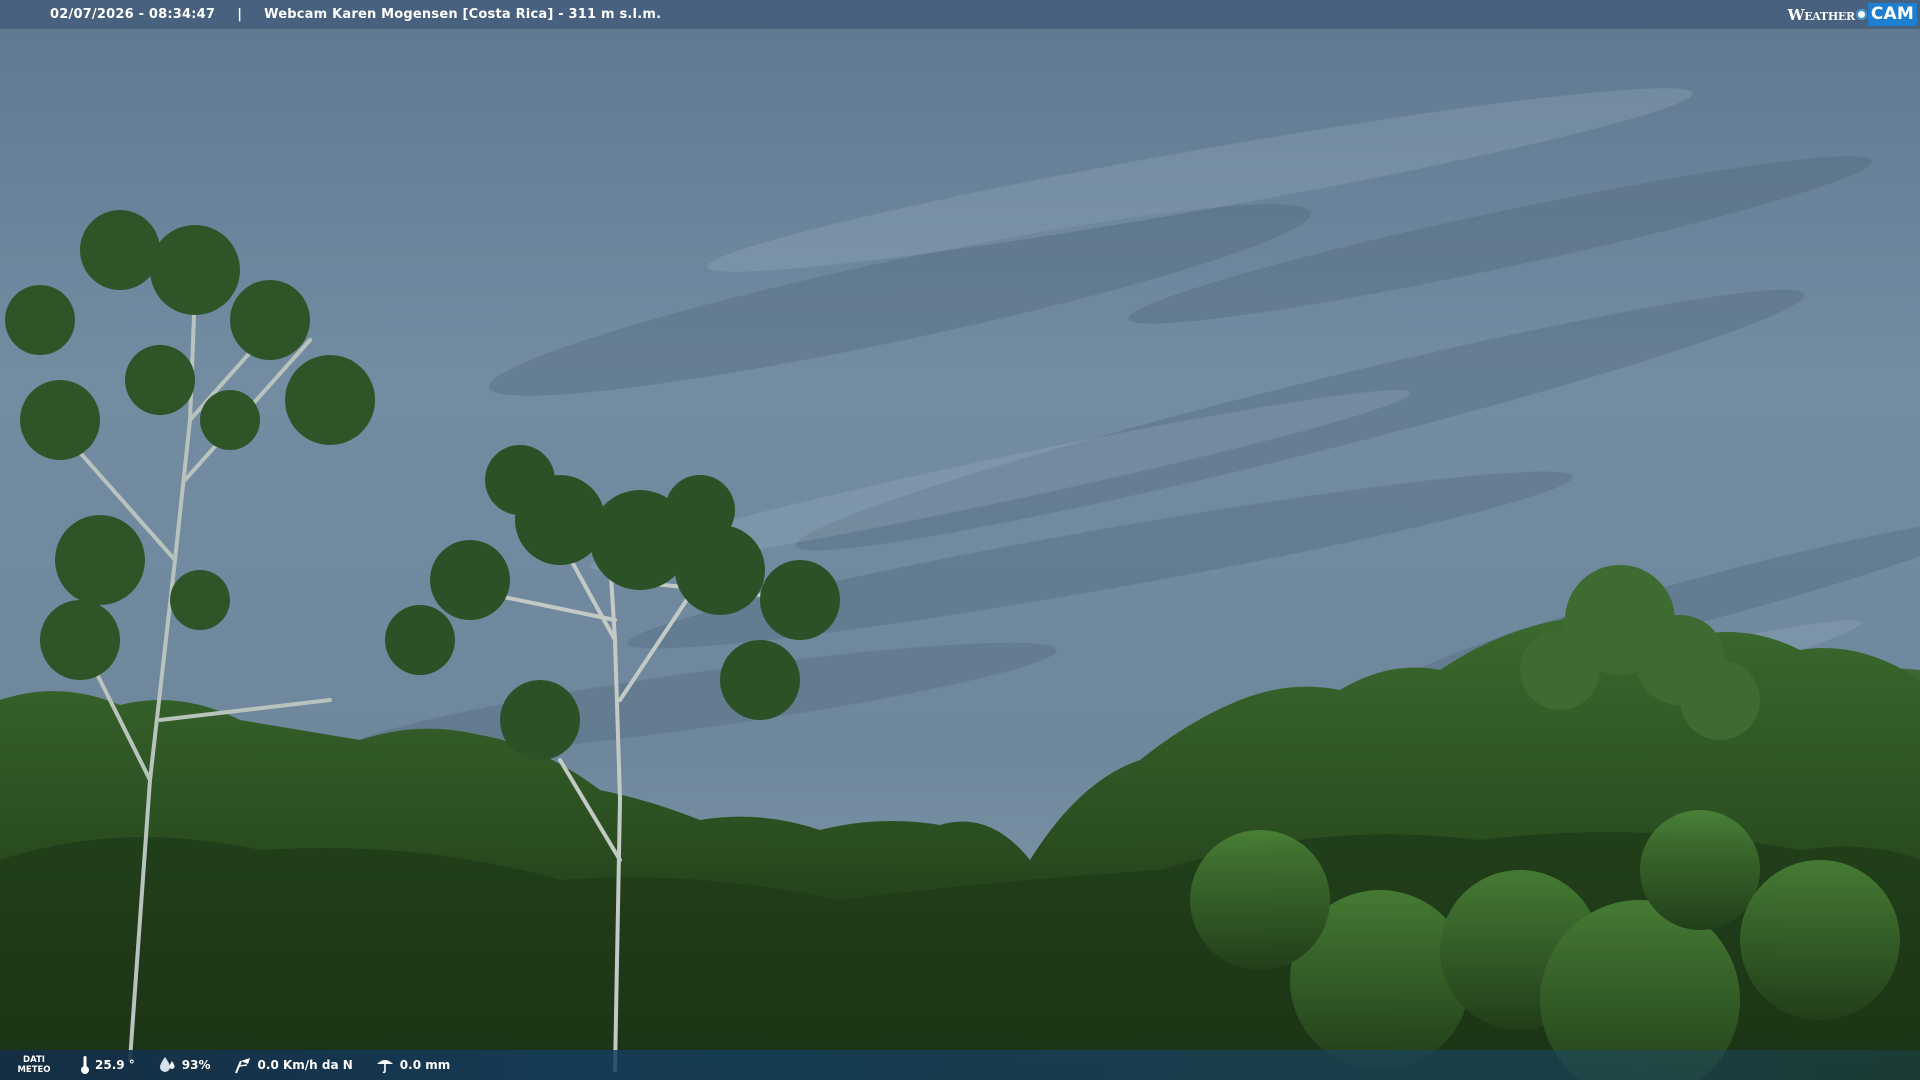  What do you see at coordinates (196, 1065) in the screenshot?
I see `humidity-value: 93%` at bounding box center [196, 1065].